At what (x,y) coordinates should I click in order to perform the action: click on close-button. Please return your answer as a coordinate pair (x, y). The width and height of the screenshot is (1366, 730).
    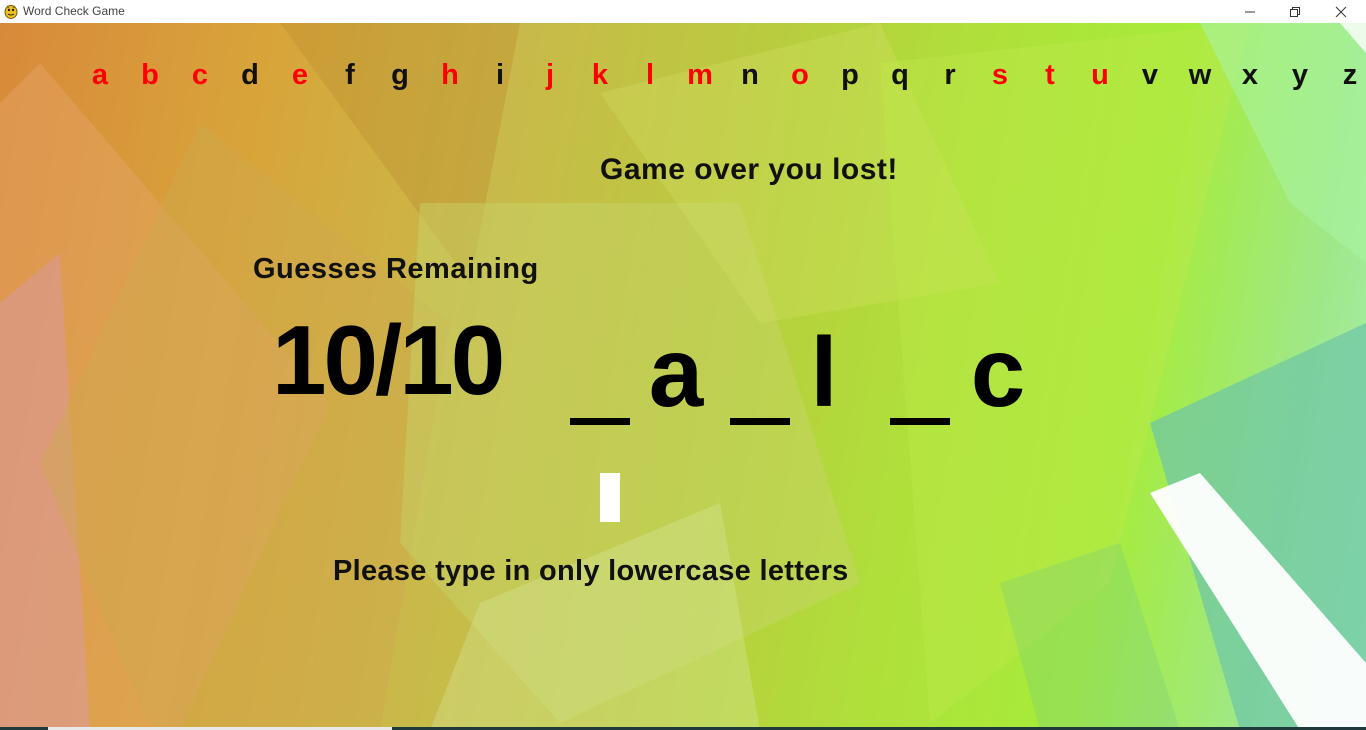
    Looking at the image, I should click on (1341, 11).